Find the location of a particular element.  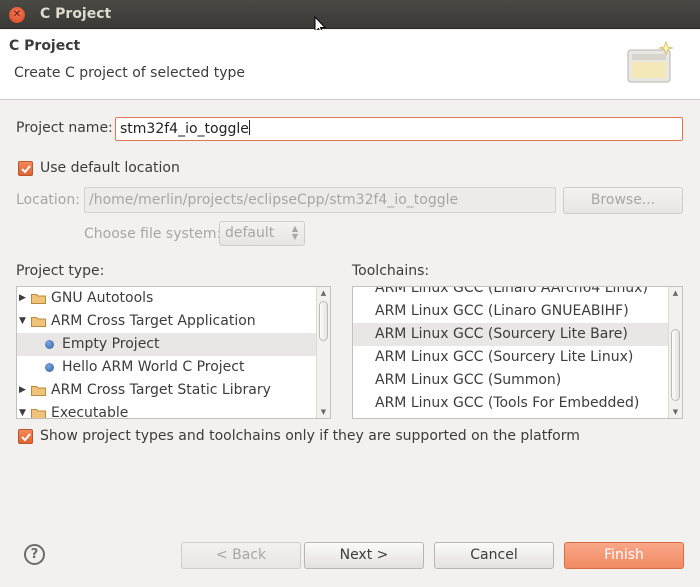

toolchain-item: ARM Linux GCC (Linaro GNUEABIHF) is located at coordinates (517, 311).